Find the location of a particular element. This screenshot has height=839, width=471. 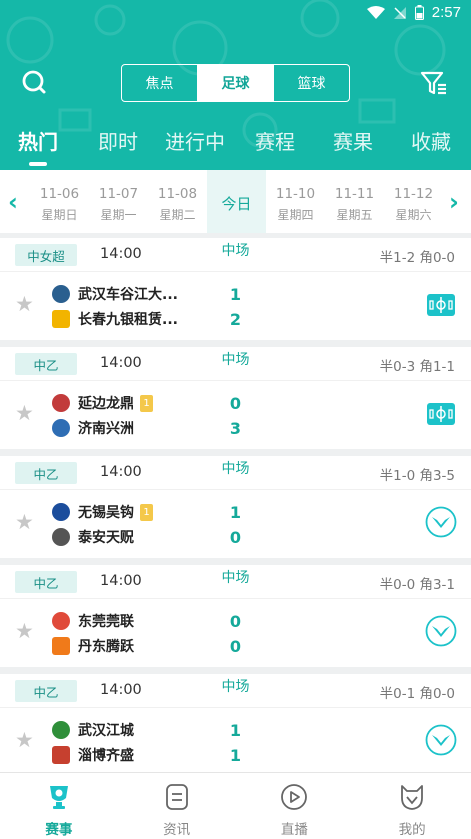

top-bar: 焦点 足球 篮球 is located at coordinates (235, 84).